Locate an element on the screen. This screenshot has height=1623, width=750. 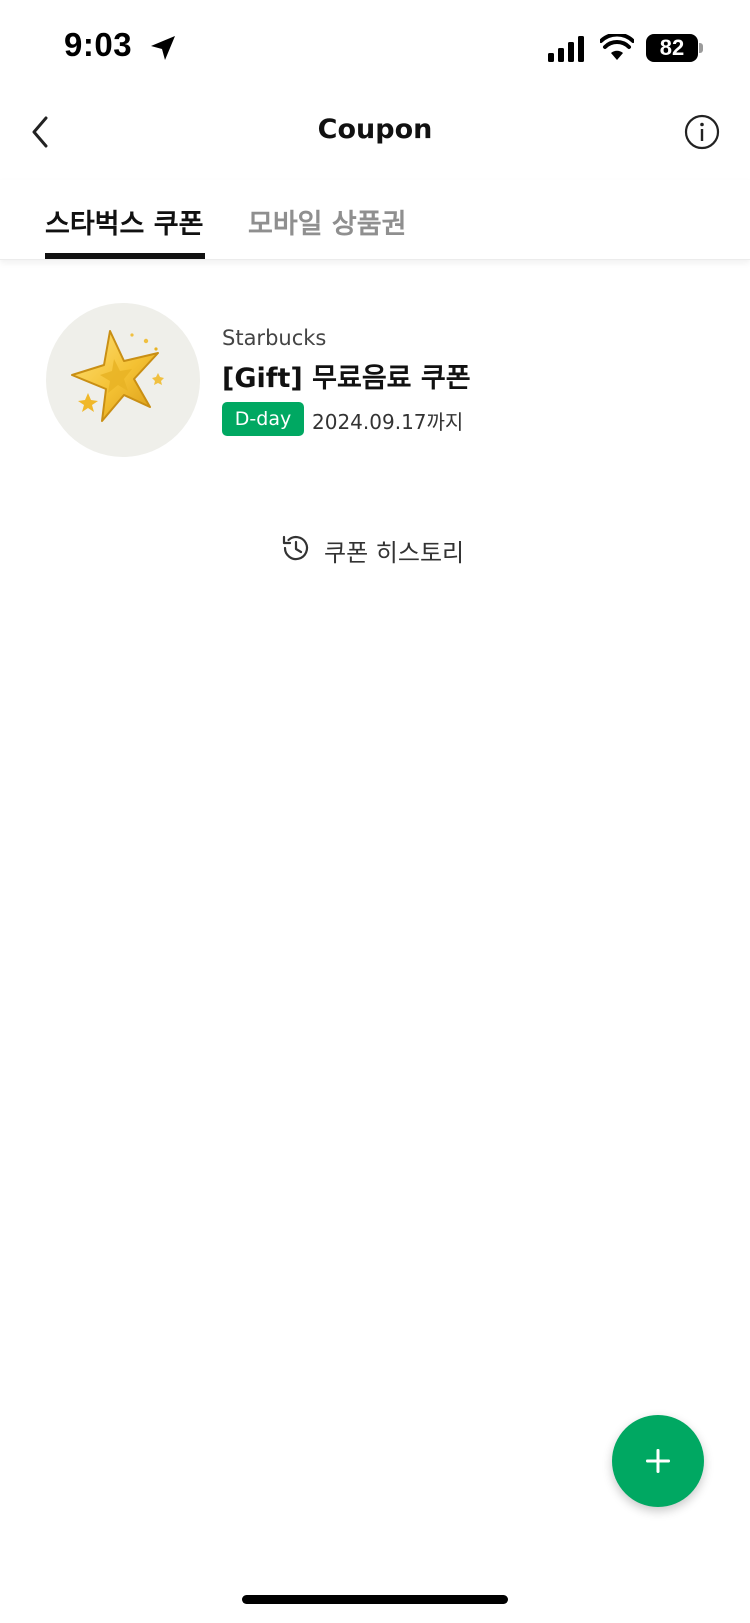
add-coupon-button is located at coordinates (658, 1461).